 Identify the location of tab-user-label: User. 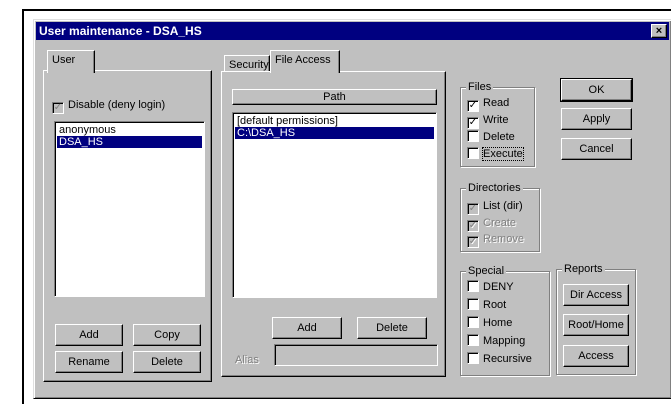
(64, 60).